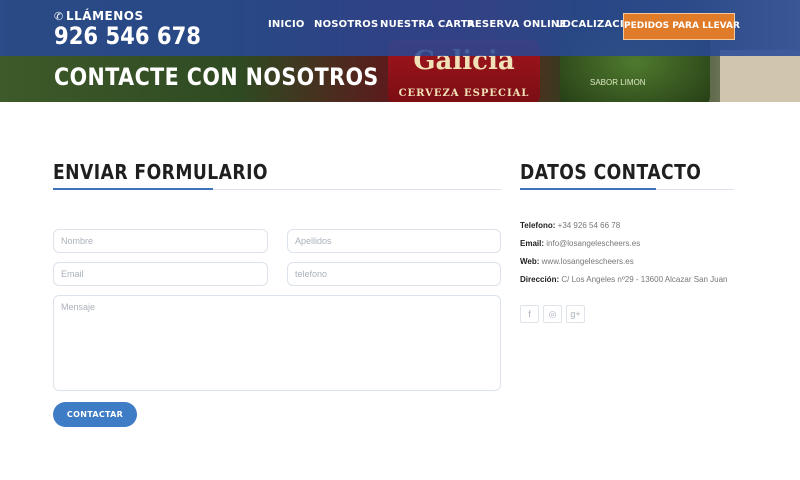  What do you see at coordinates (286, 24) in the screenshot?
I see `nav-inicio: INICIO` at bounding box center [286, 24].